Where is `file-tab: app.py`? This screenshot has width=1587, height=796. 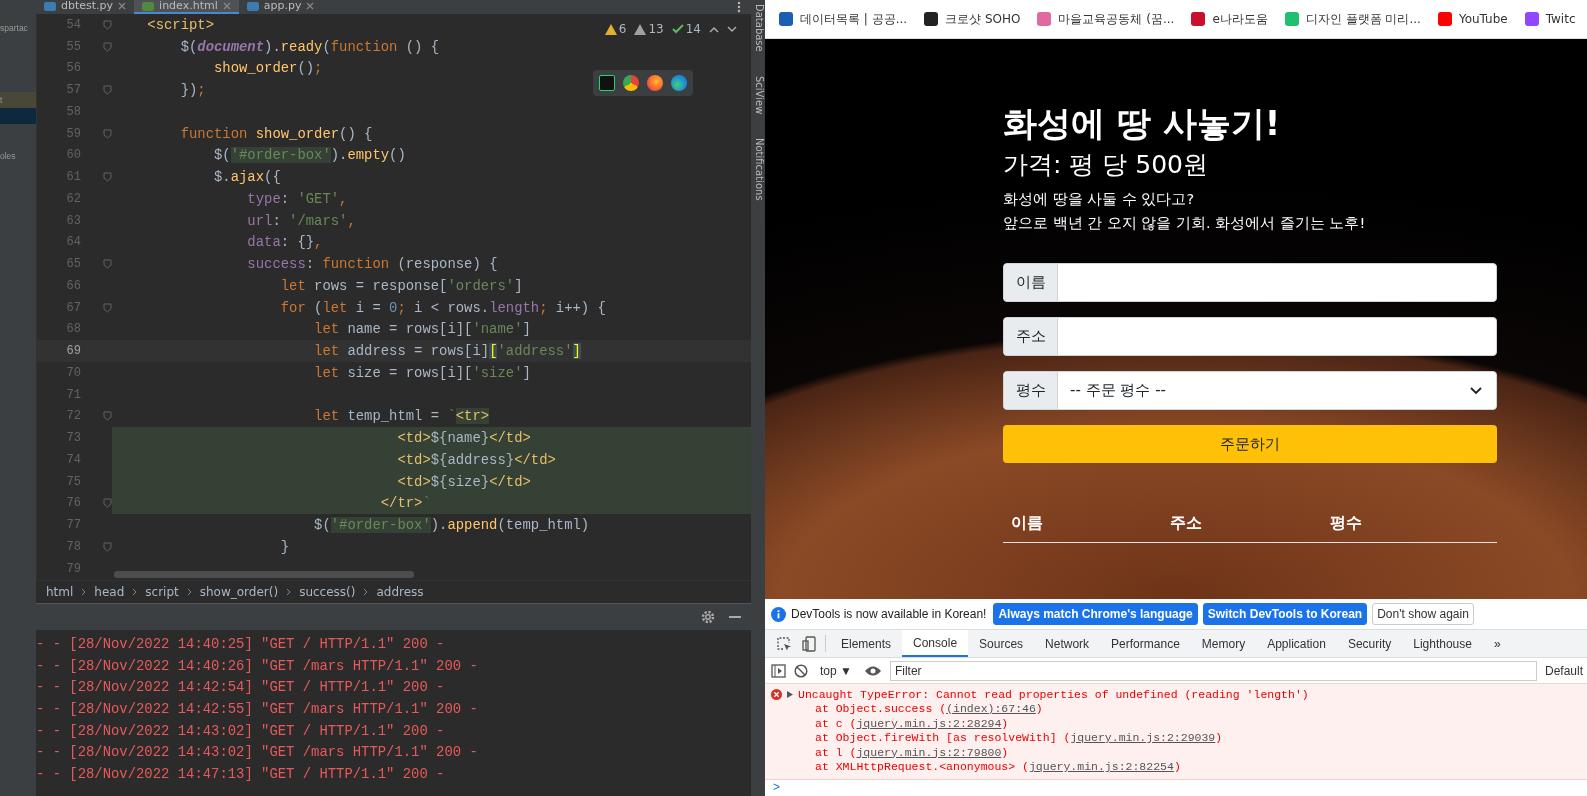
file-tab: app.py is located at coordinates (280, 6).